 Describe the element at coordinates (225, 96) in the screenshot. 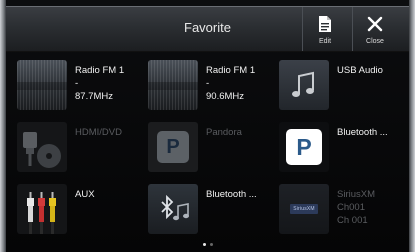

I see `tile-line: 90.6MHz` at that location.